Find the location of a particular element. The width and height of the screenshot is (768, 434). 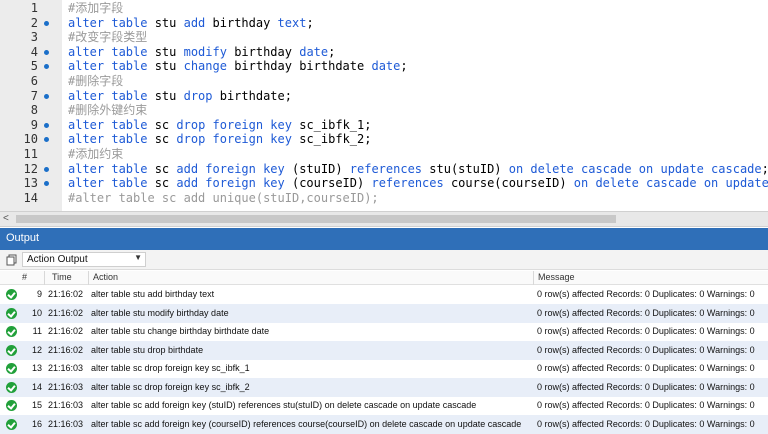

line-number: 14 is located at coordinates (30, 197).